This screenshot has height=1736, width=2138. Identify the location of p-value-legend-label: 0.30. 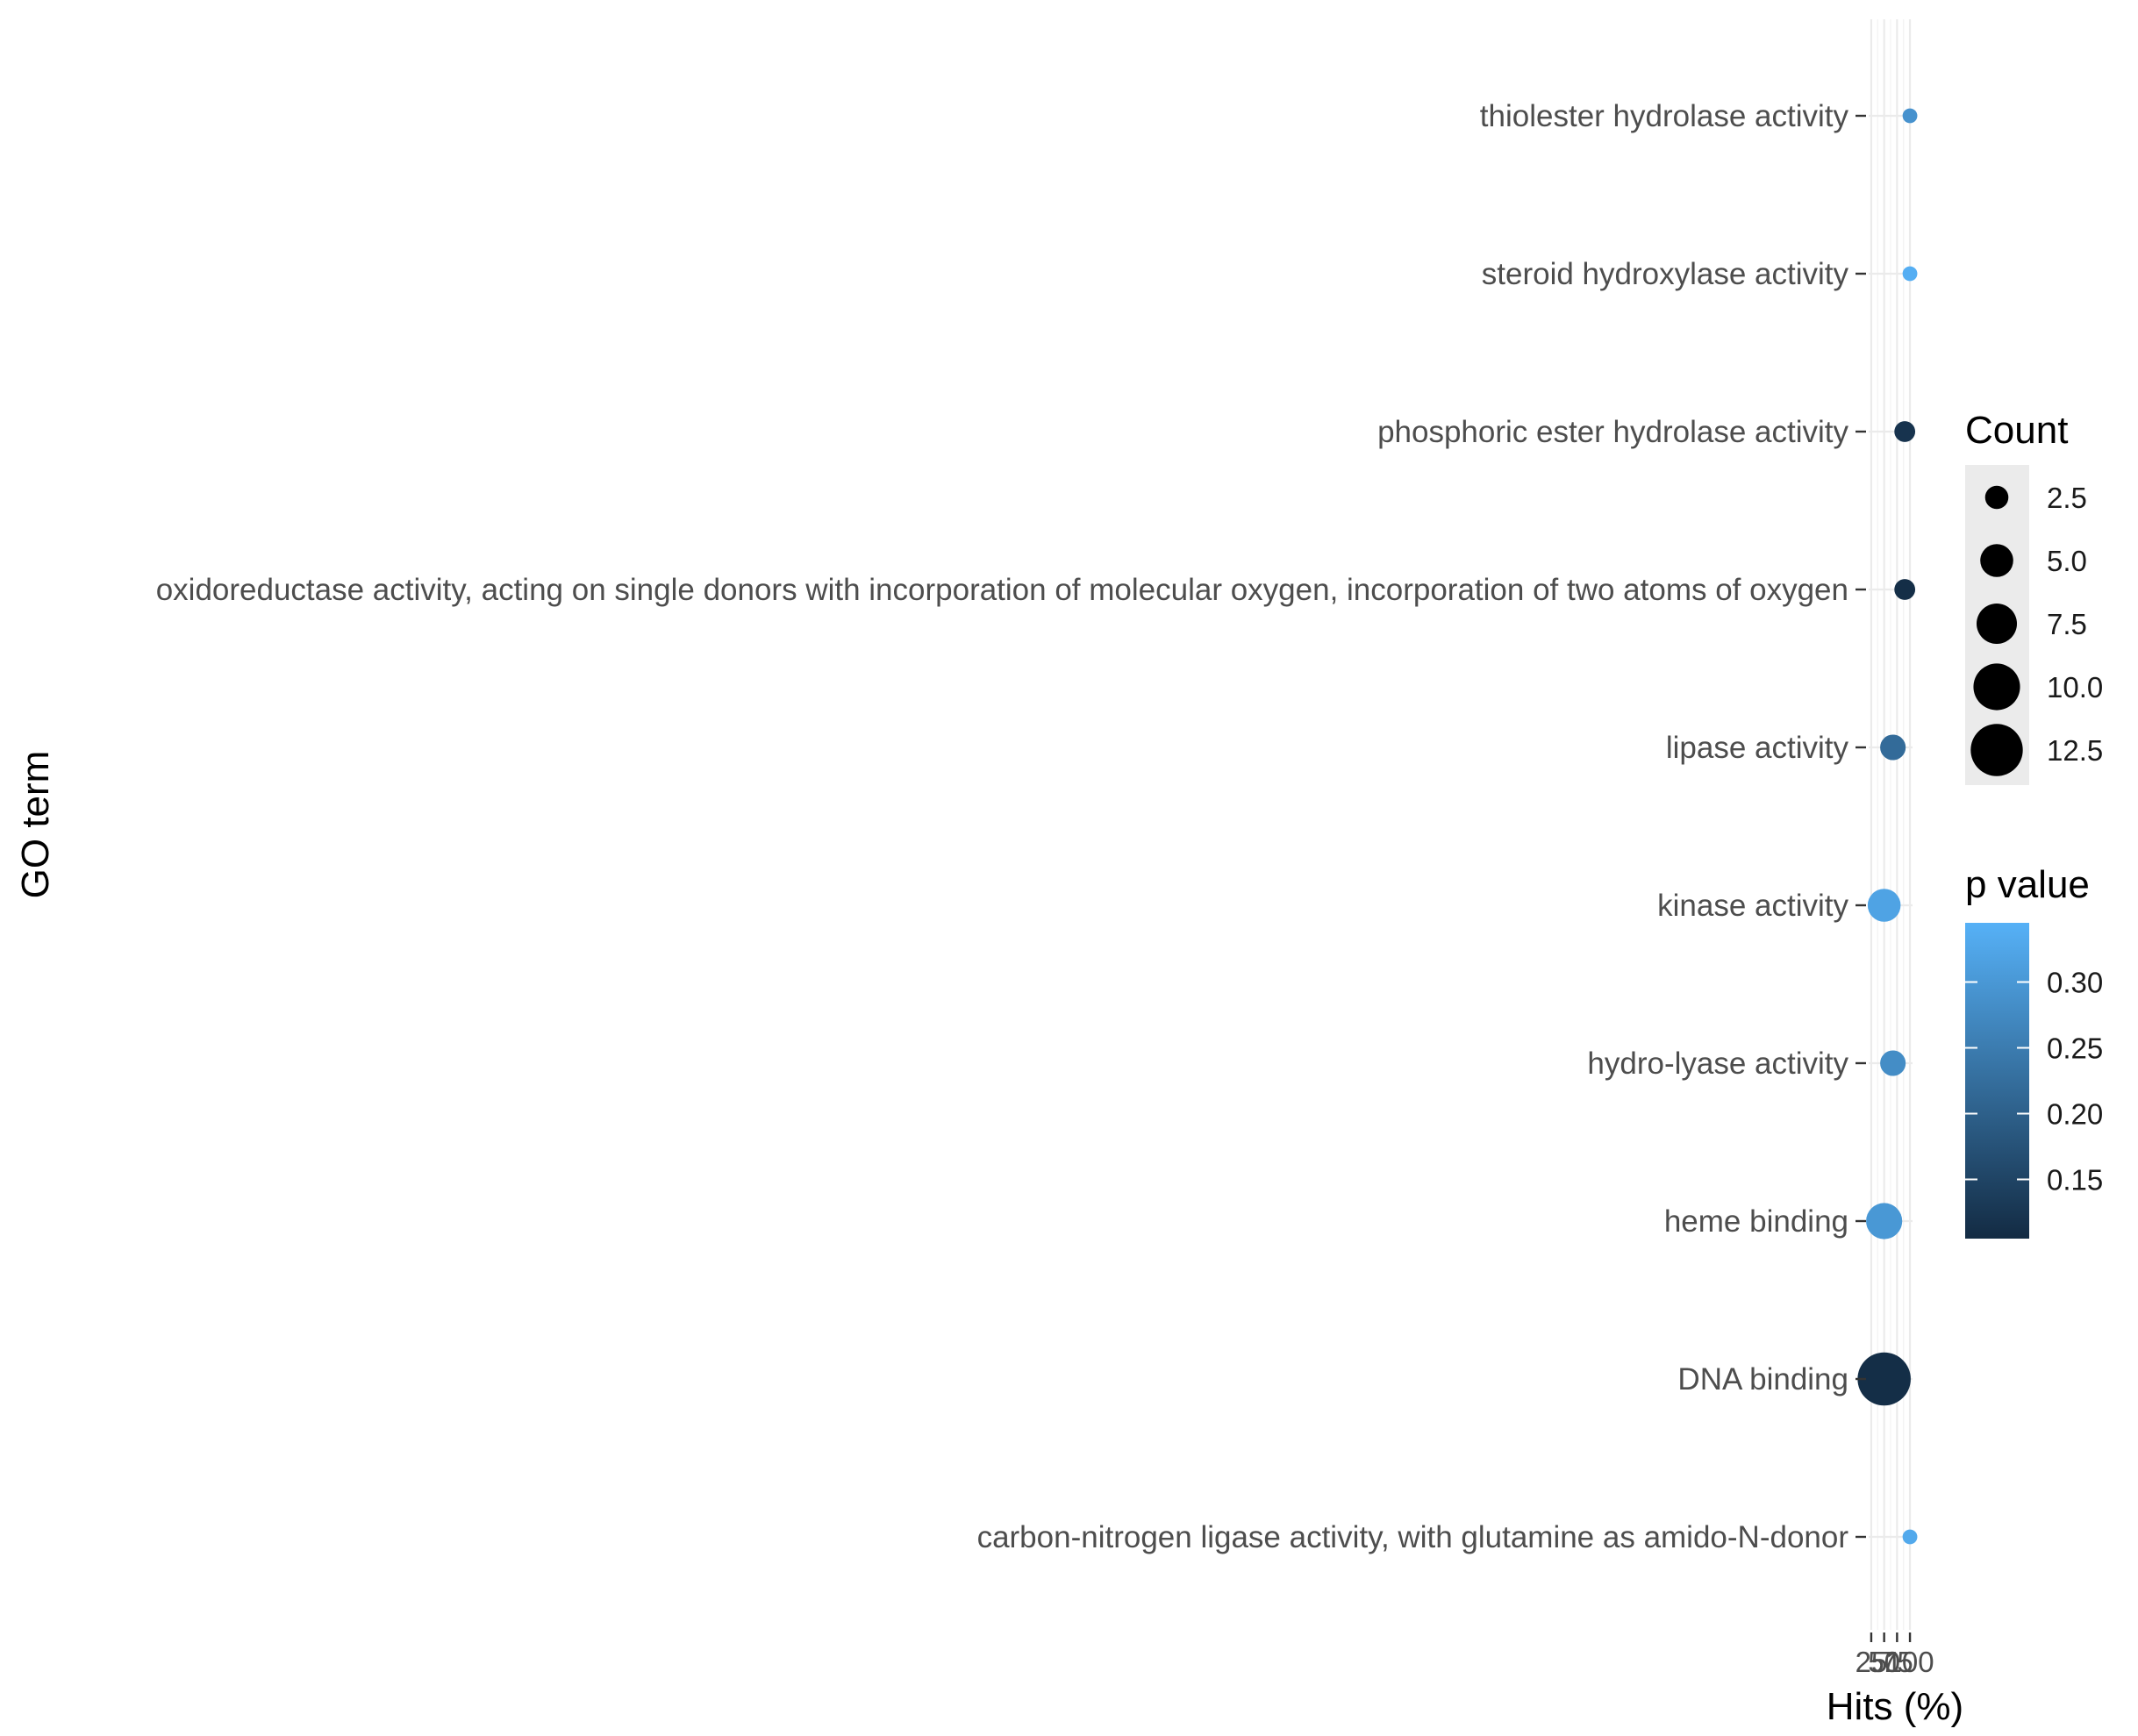
(2075, 983).